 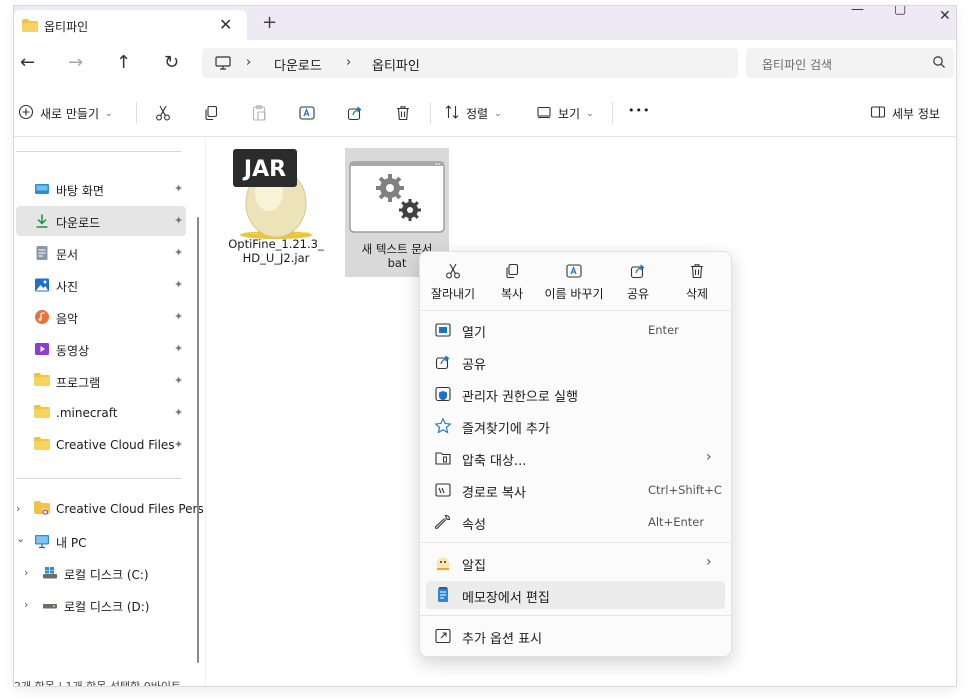 What do you see at coordinates (575, 522) in the screenshot?
I see `menu-item-properties: 속성 Alt+Enter` at bounding box center [575, 522].